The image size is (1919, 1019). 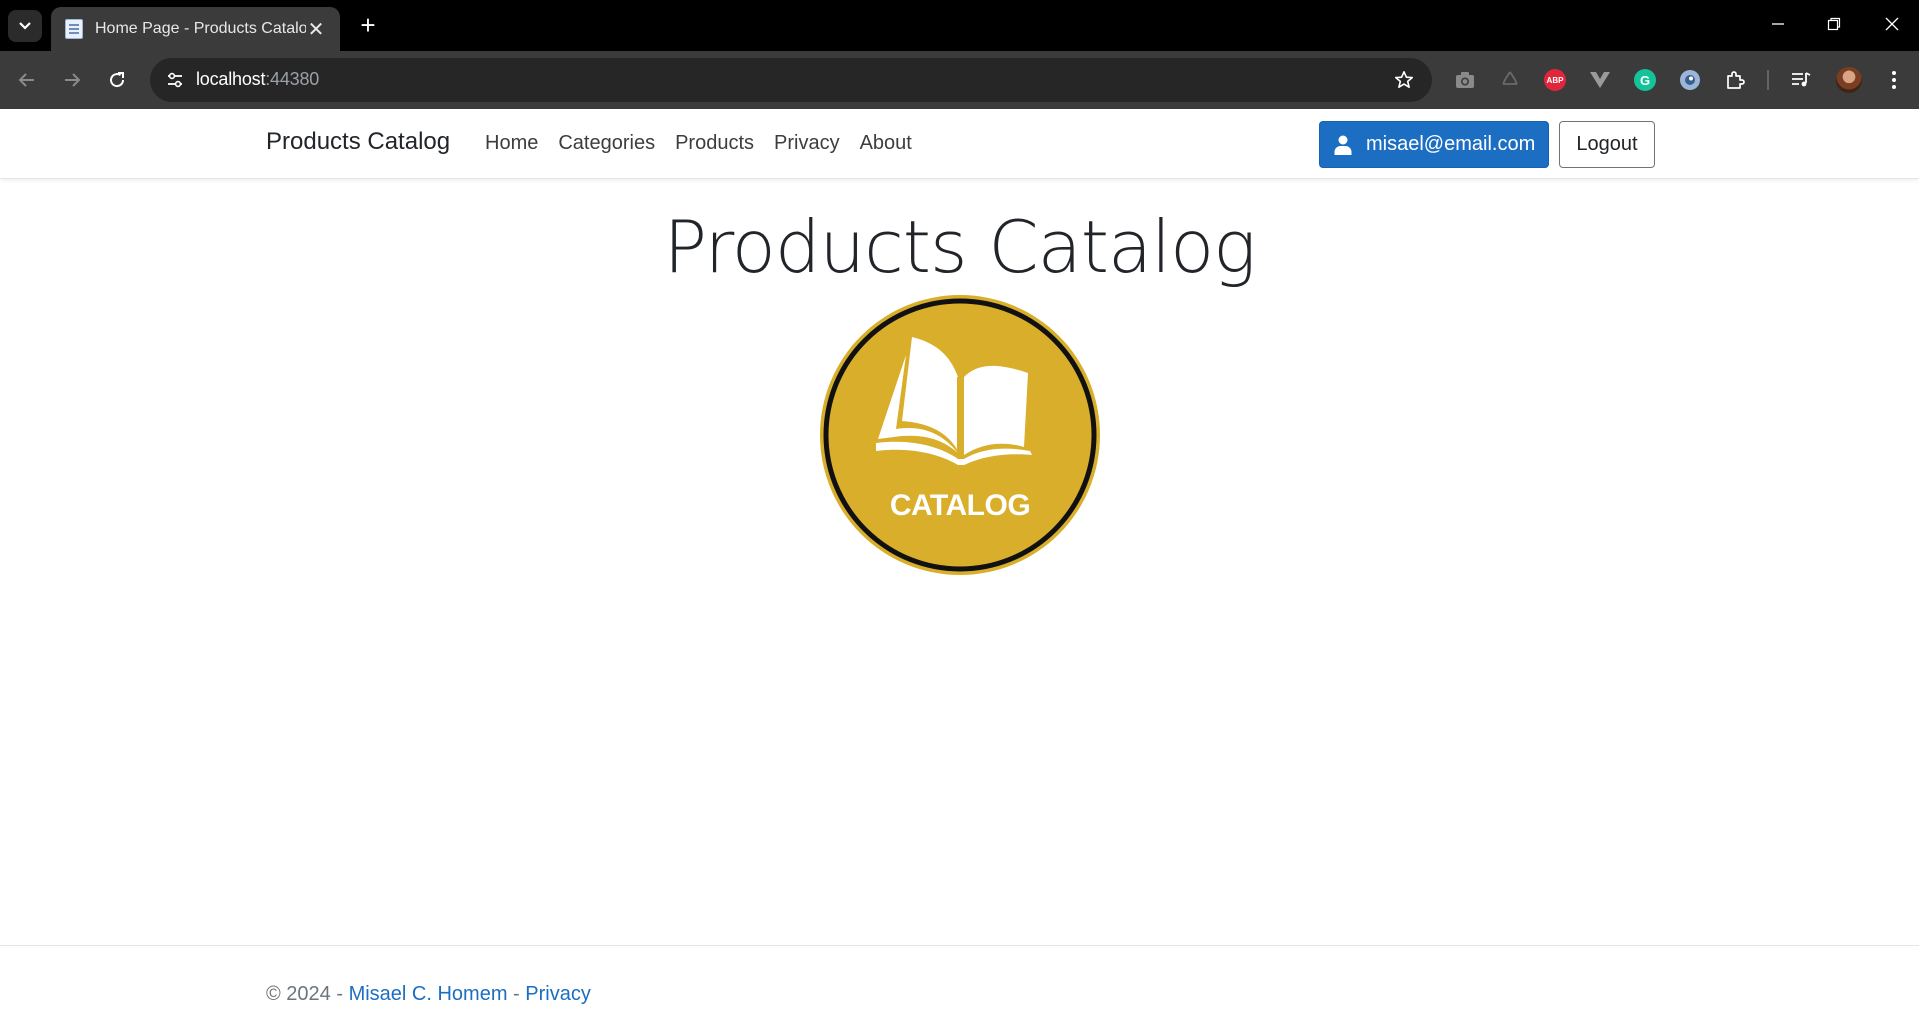 What do you see at coordinates (175, 80) in the screenshot?
I see `site-info-icon` at bounding box center [175, 80].